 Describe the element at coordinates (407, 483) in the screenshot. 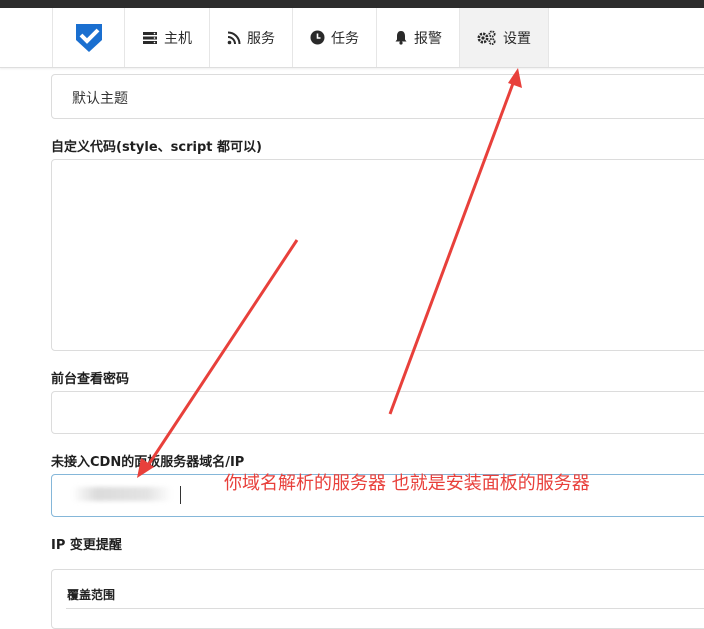

I see `annotation-text: 你域名解析的服务器 也就是安装面板的服务器` at that location.